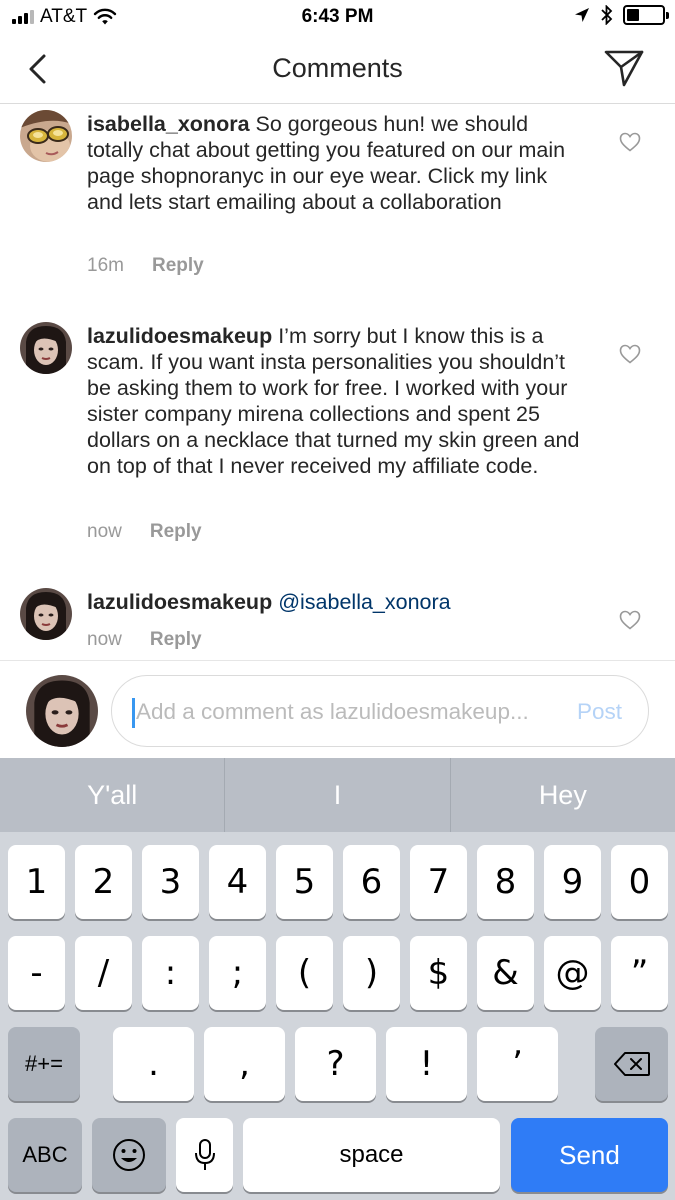 The height and width of the screenshot is (1200, 675). What do you see at coordinates (62, 711) in the screenshot?
I see `current-user-avatar` at bounding box center [62, 711].